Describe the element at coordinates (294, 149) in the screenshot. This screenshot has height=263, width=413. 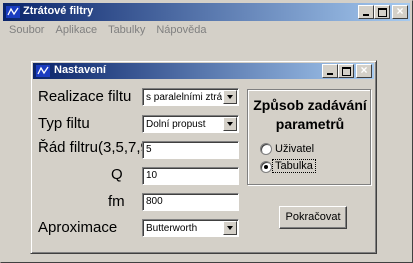
I see `radio-uzivatel-label: Uživatel` at that location.